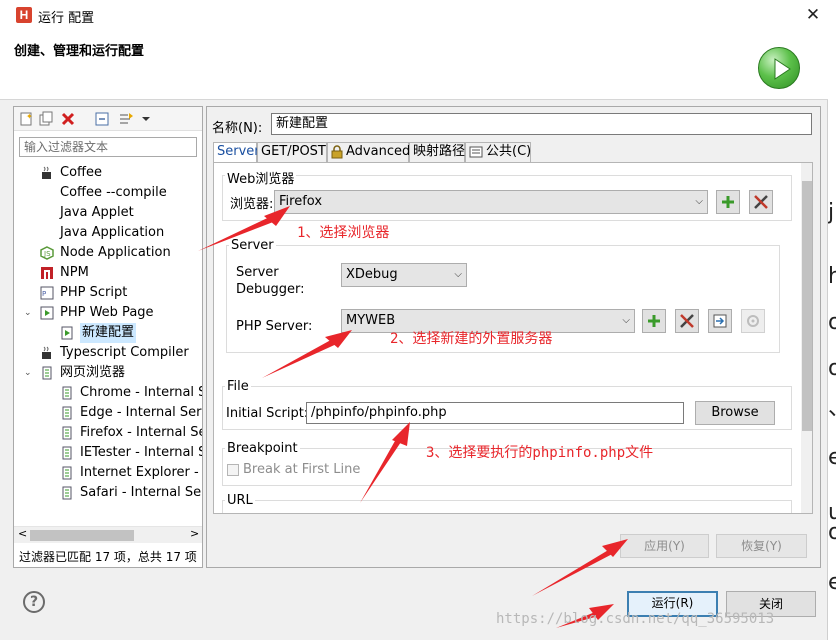 Image resolution: width=836 pixels, height=640 pixels. I want to click on annotation-step1: 1、选择浏览器, so click(343, 233).